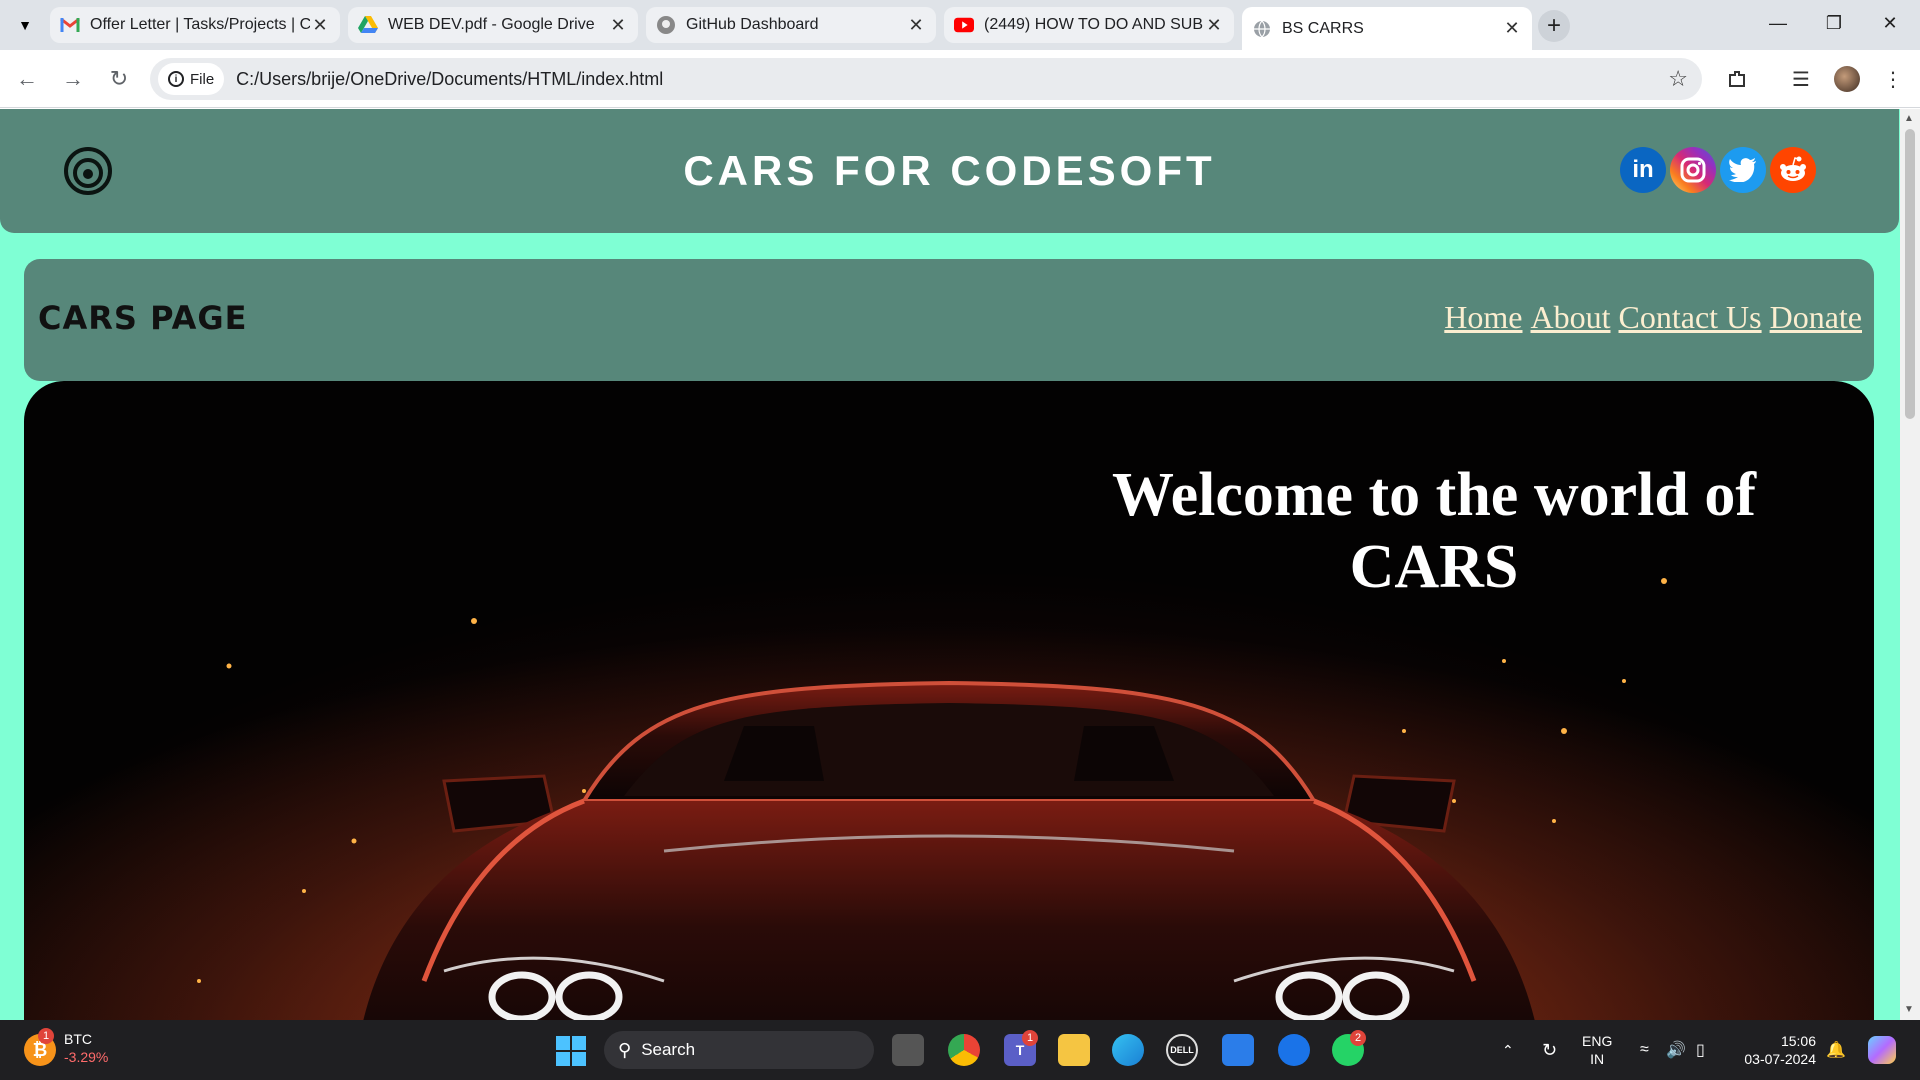  Describe the element at coordinates (1690, 317) in the screenshot. I see `nav-link-contact-us: Contact Us` at that location.